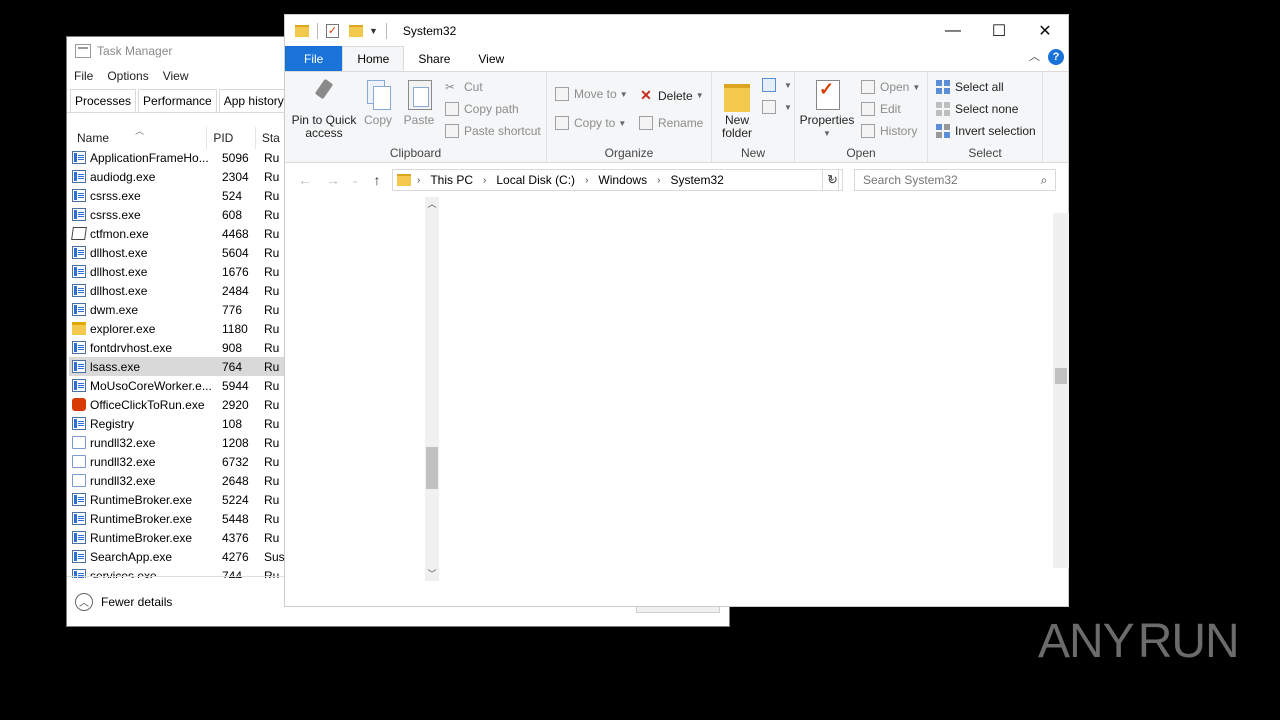 The height and width of the screenshot is (720, 1280). I want to click on navigation-pane-scrollbar: ︿ ﹀, so click(432, 389).